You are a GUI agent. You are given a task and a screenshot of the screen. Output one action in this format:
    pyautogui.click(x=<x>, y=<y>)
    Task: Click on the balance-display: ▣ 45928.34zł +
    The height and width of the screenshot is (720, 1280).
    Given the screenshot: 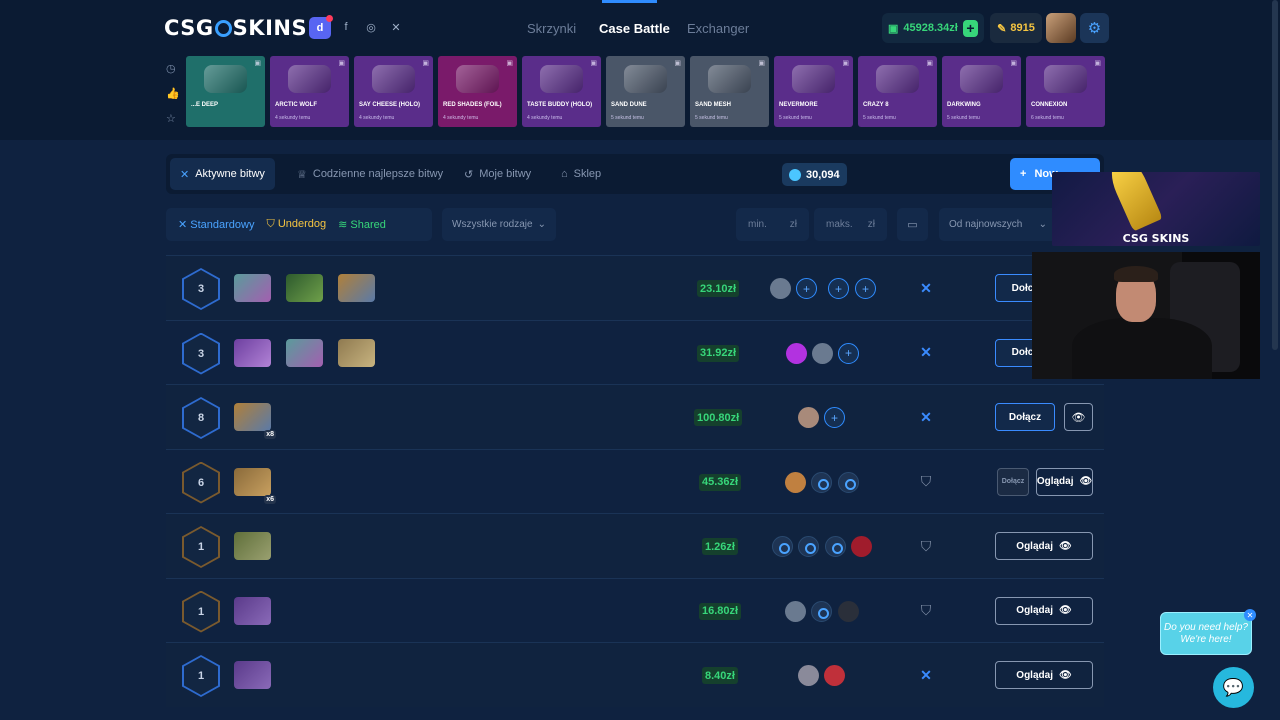 What is the action you would take?
    pyautogui.click(x=933, y=28)
    